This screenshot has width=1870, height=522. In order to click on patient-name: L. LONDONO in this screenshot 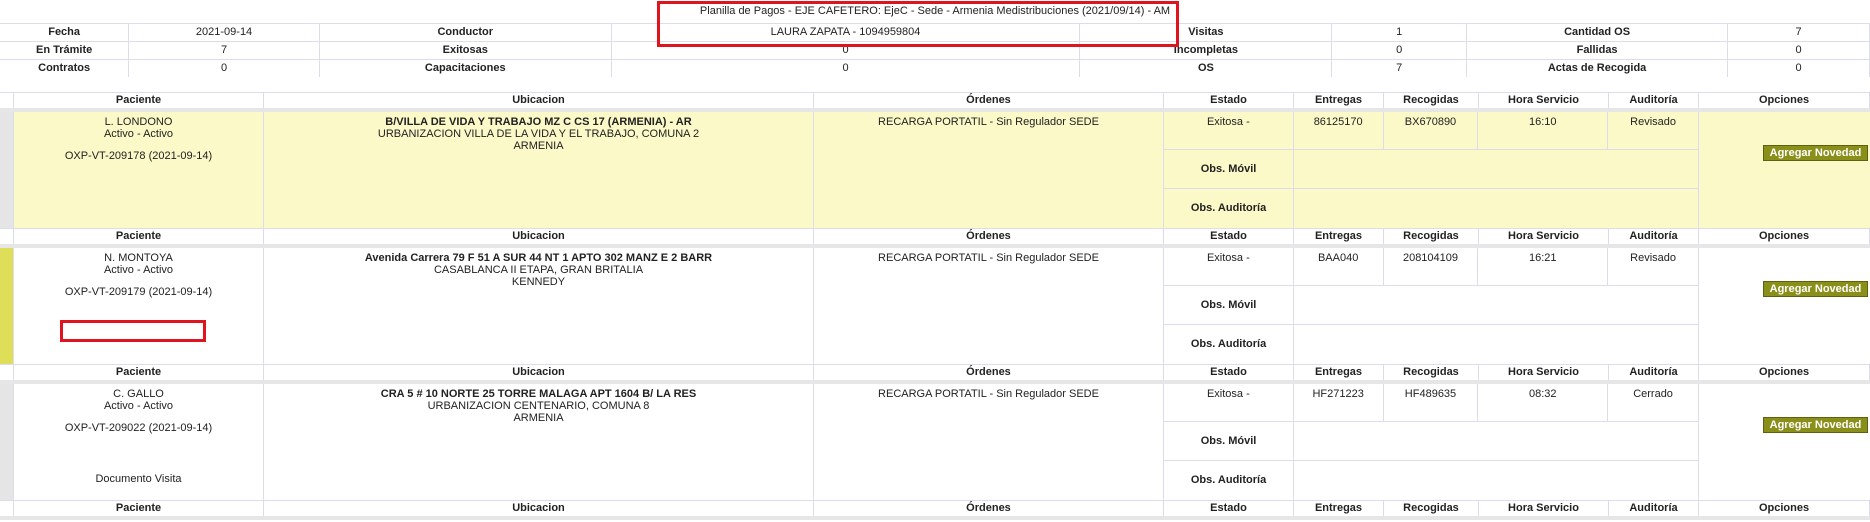, I will do `click(138, 122)`.